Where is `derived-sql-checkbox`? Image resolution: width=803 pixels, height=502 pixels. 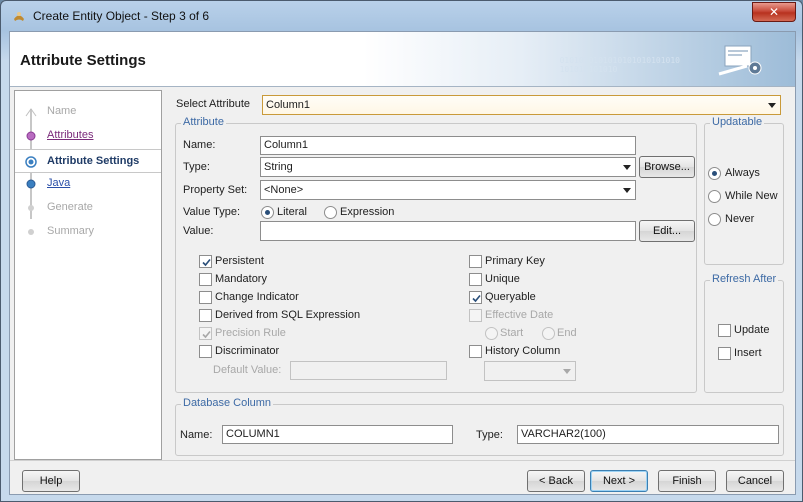
derived-sql-checkbox is located at coordinates (205, 315).